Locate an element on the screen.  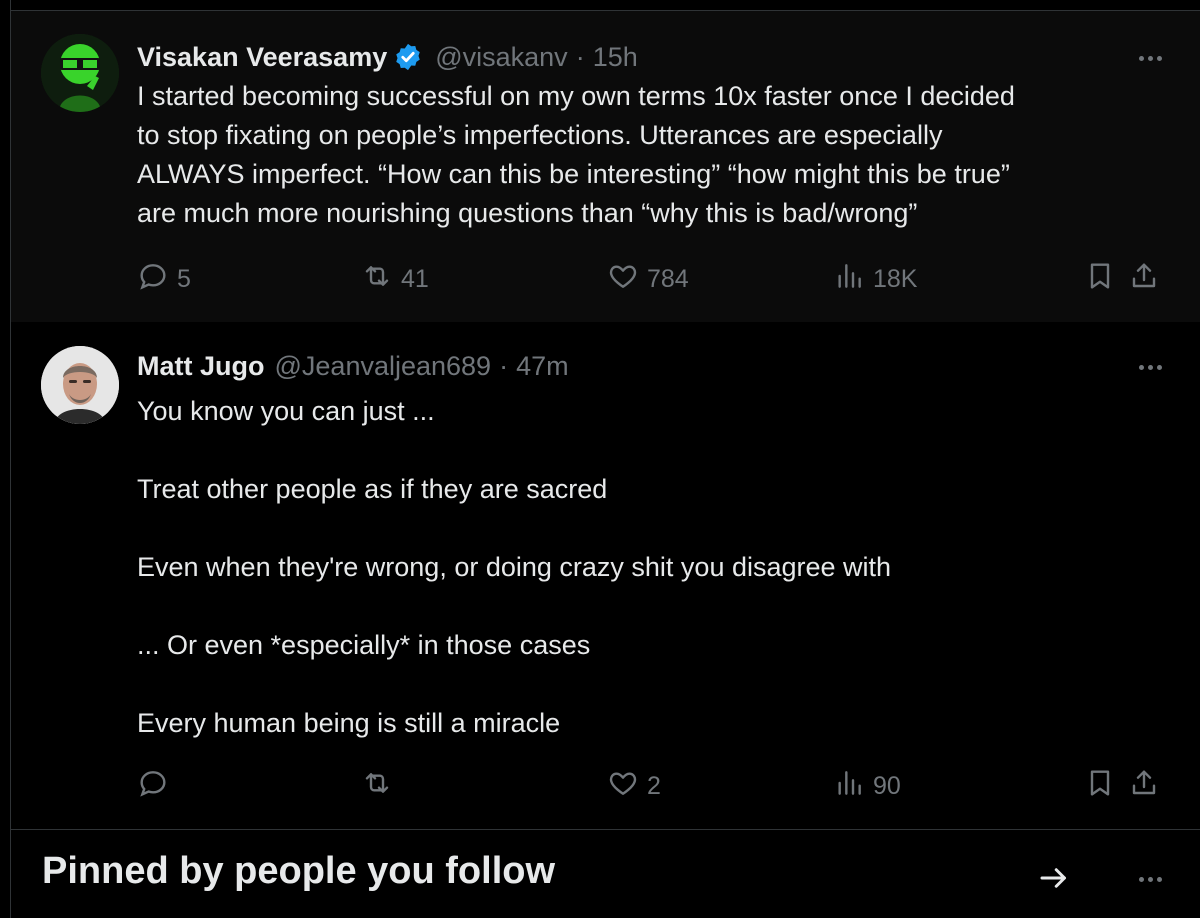
author-name: Matt Jugo is located at coordinates (201, 366).